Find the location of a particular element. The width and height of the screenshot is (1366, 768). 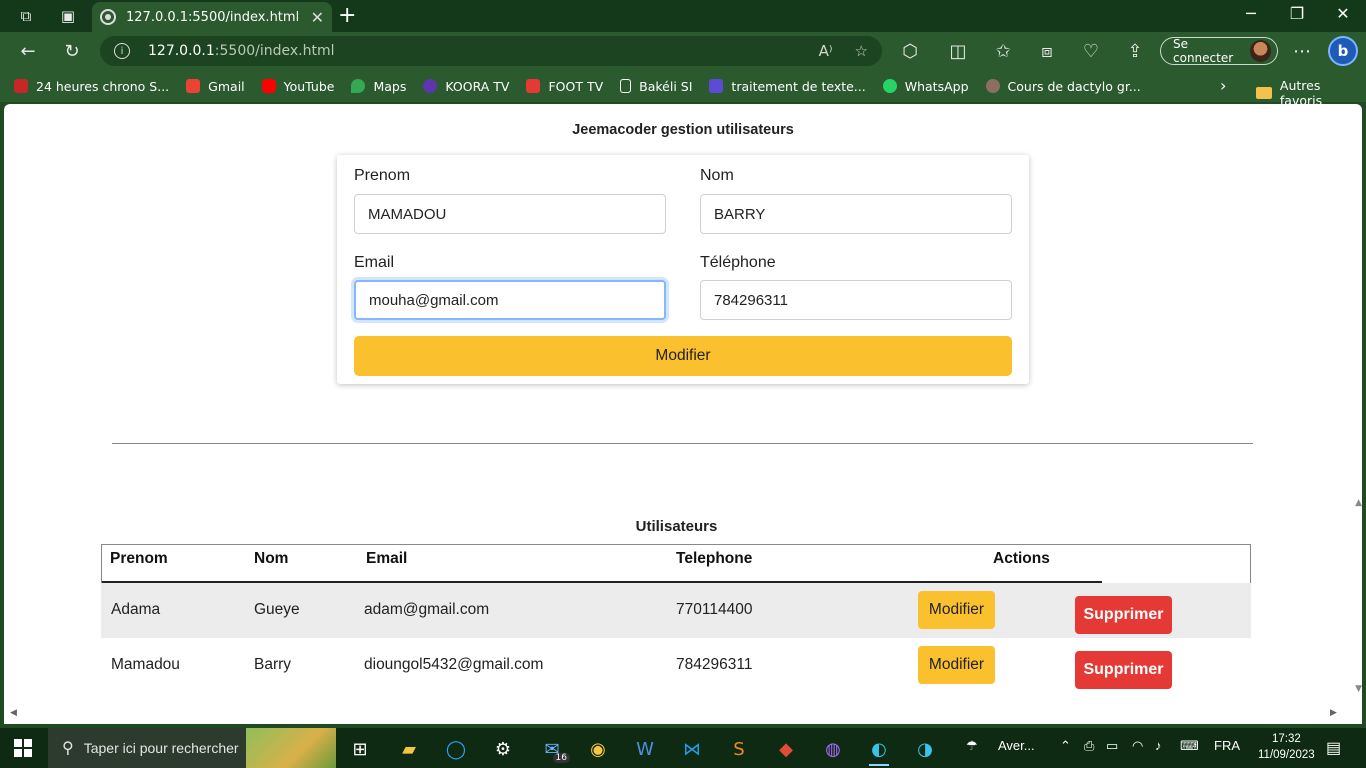

settings-gear-icon: ⚙ is located at coordinates (503, 749).